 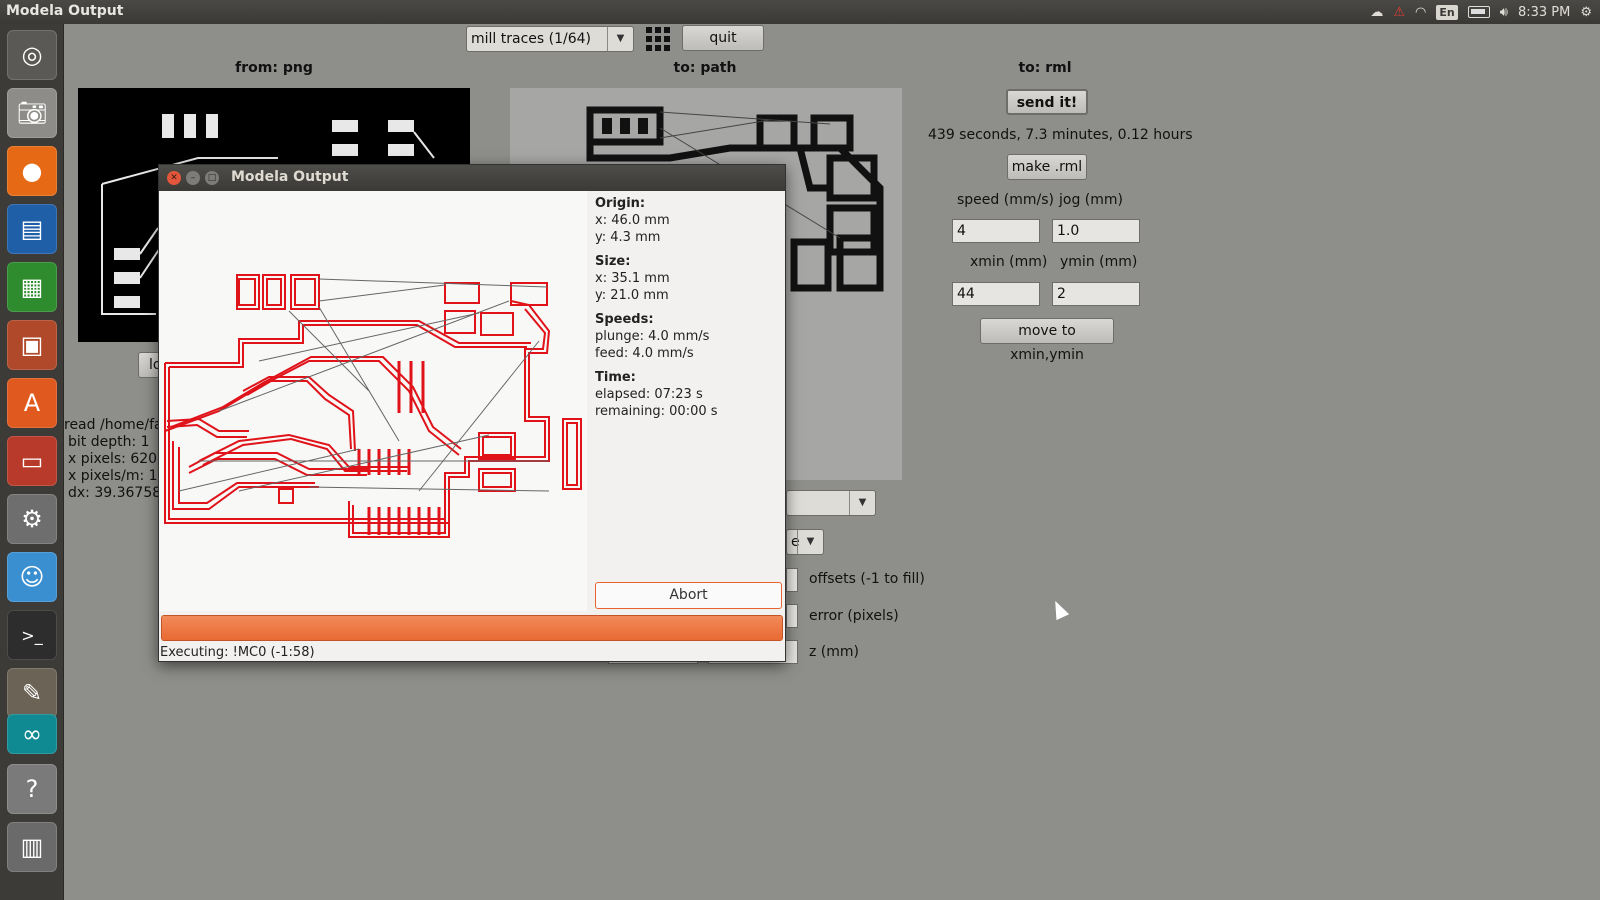 What do you see at coordinates (32, 55) in the screenshot?
I see `ubuntu-dash-icon: ◎` at bounding box center [32, 55].